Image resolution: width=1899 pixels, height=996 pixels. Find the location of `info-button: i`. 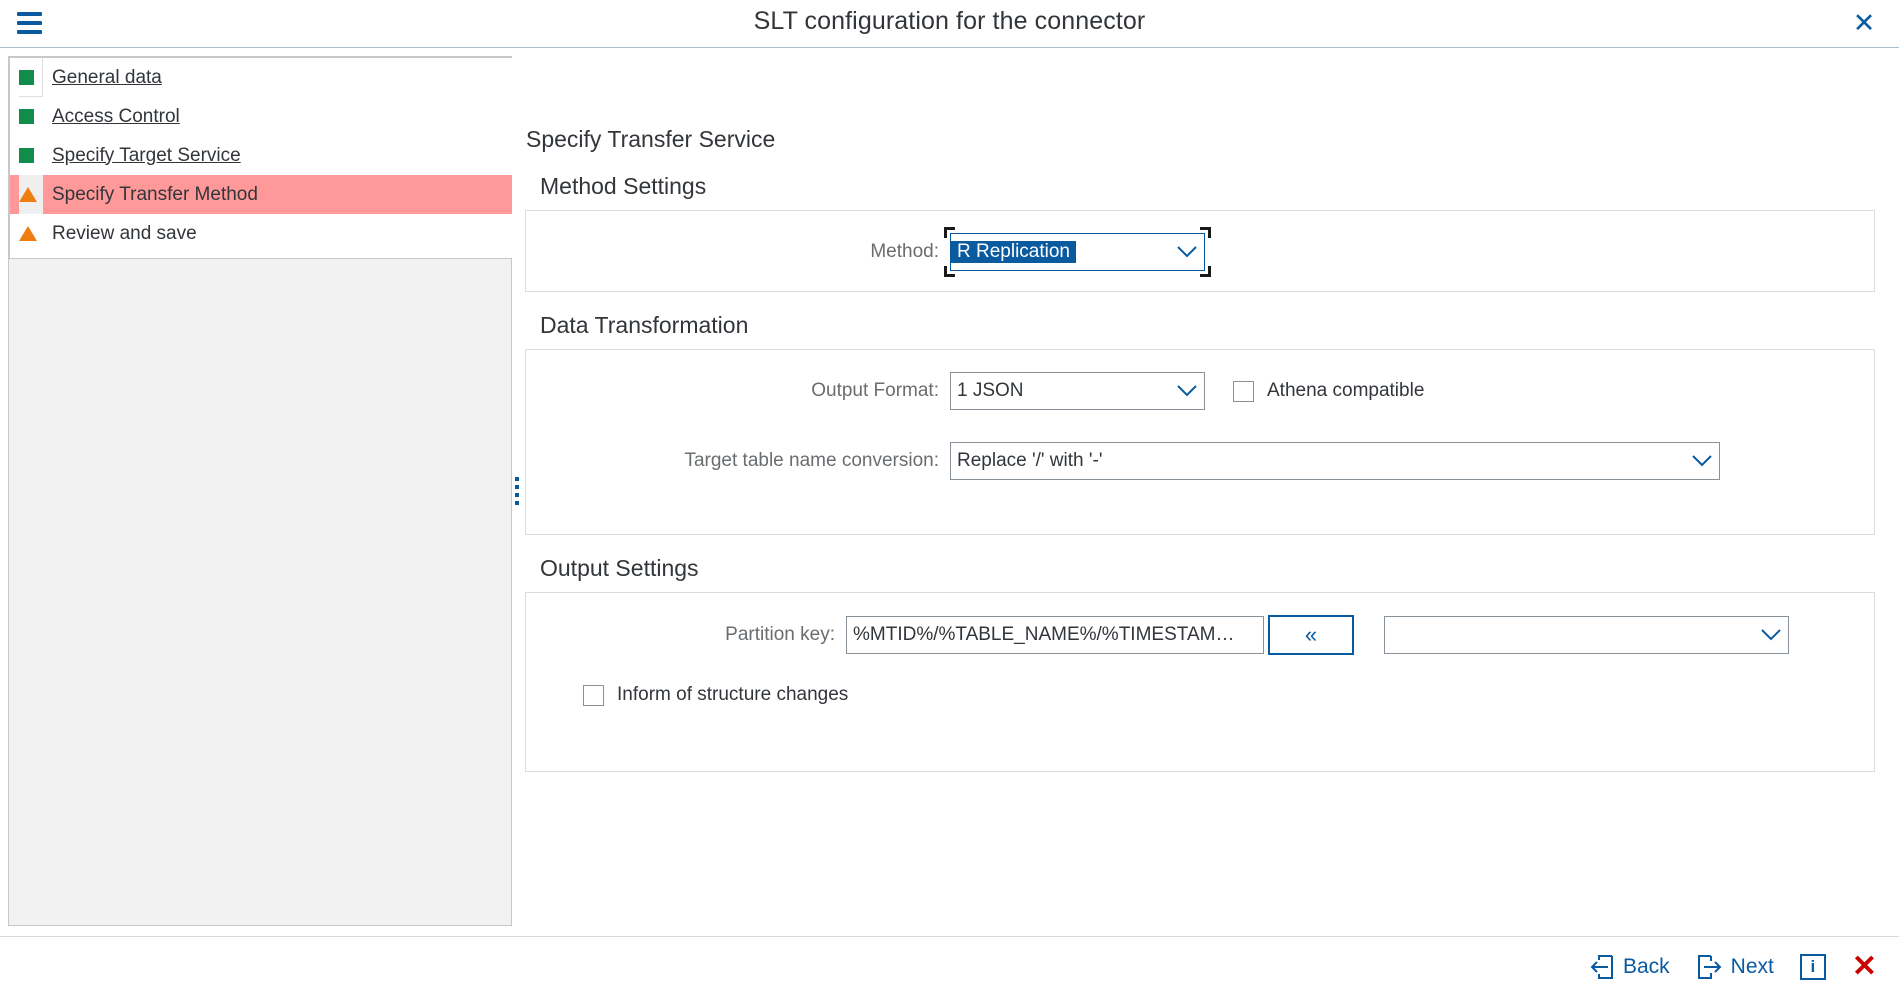

info-button: i is located at coordinates (1812, 966).